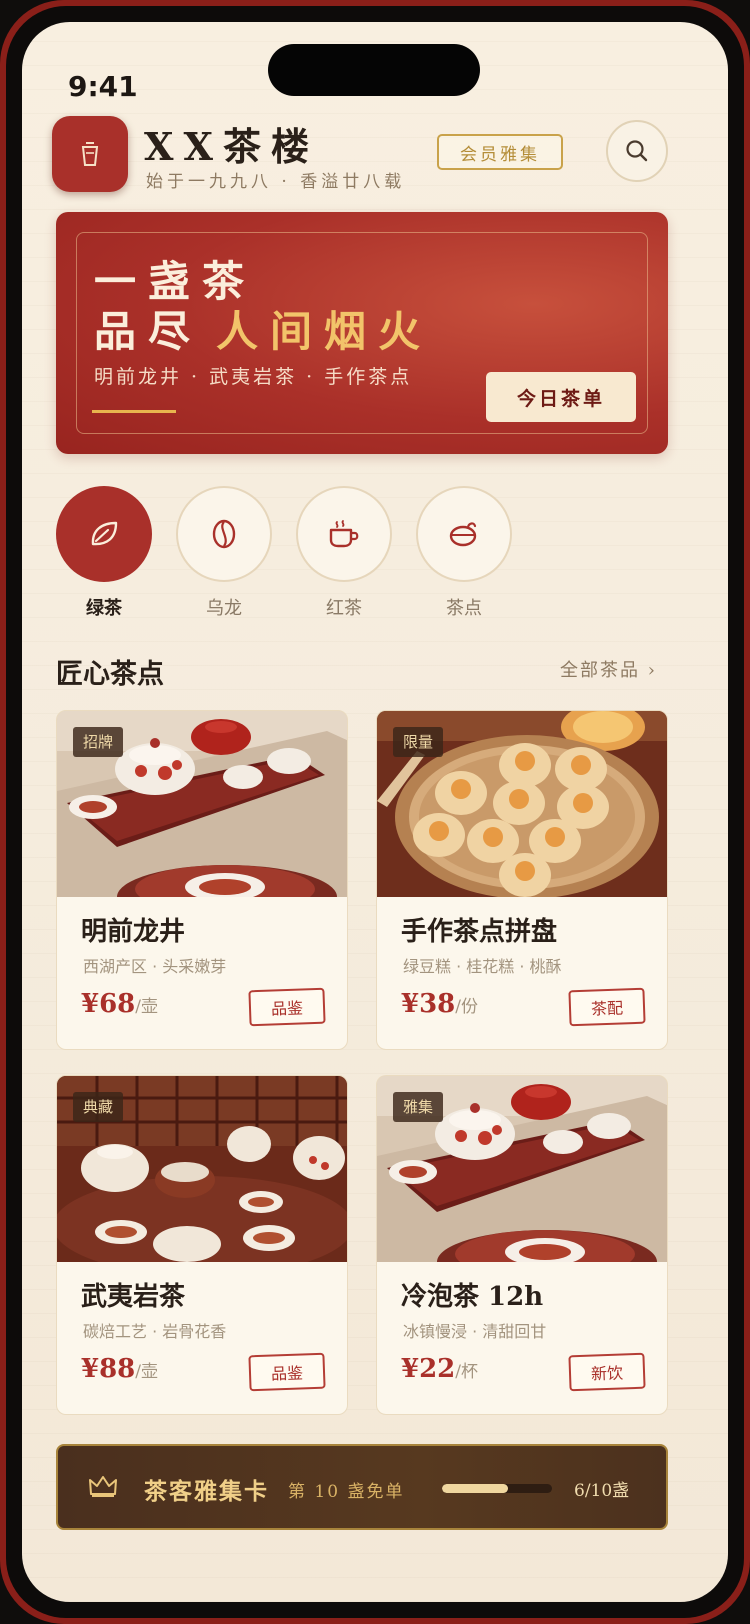 Image resolution: width=750 pixels, height=1624 pixels. I want to click on product-tag: 典藏, so click(98, 1107).